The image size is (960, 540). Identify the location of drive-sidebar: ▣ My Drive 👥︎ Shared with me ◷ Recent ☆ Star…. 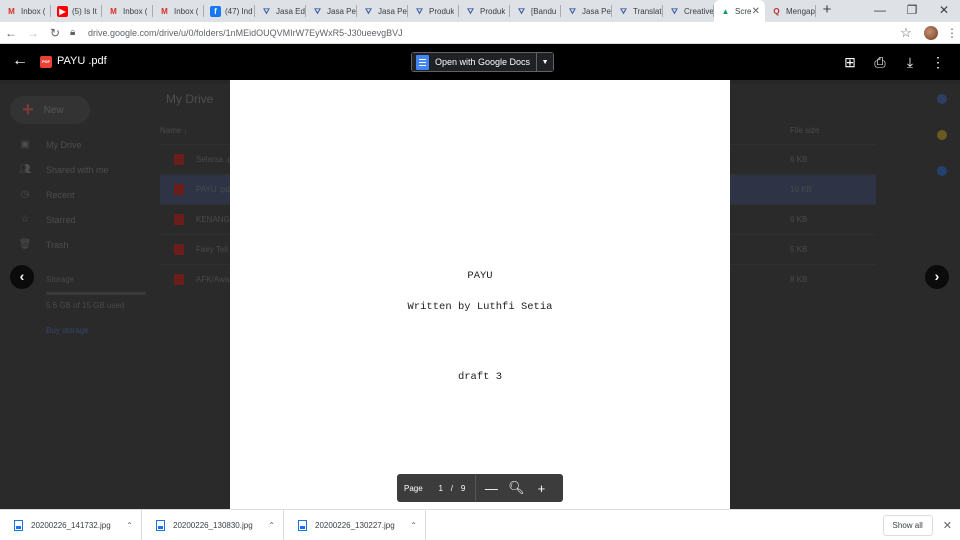
(75, 233).